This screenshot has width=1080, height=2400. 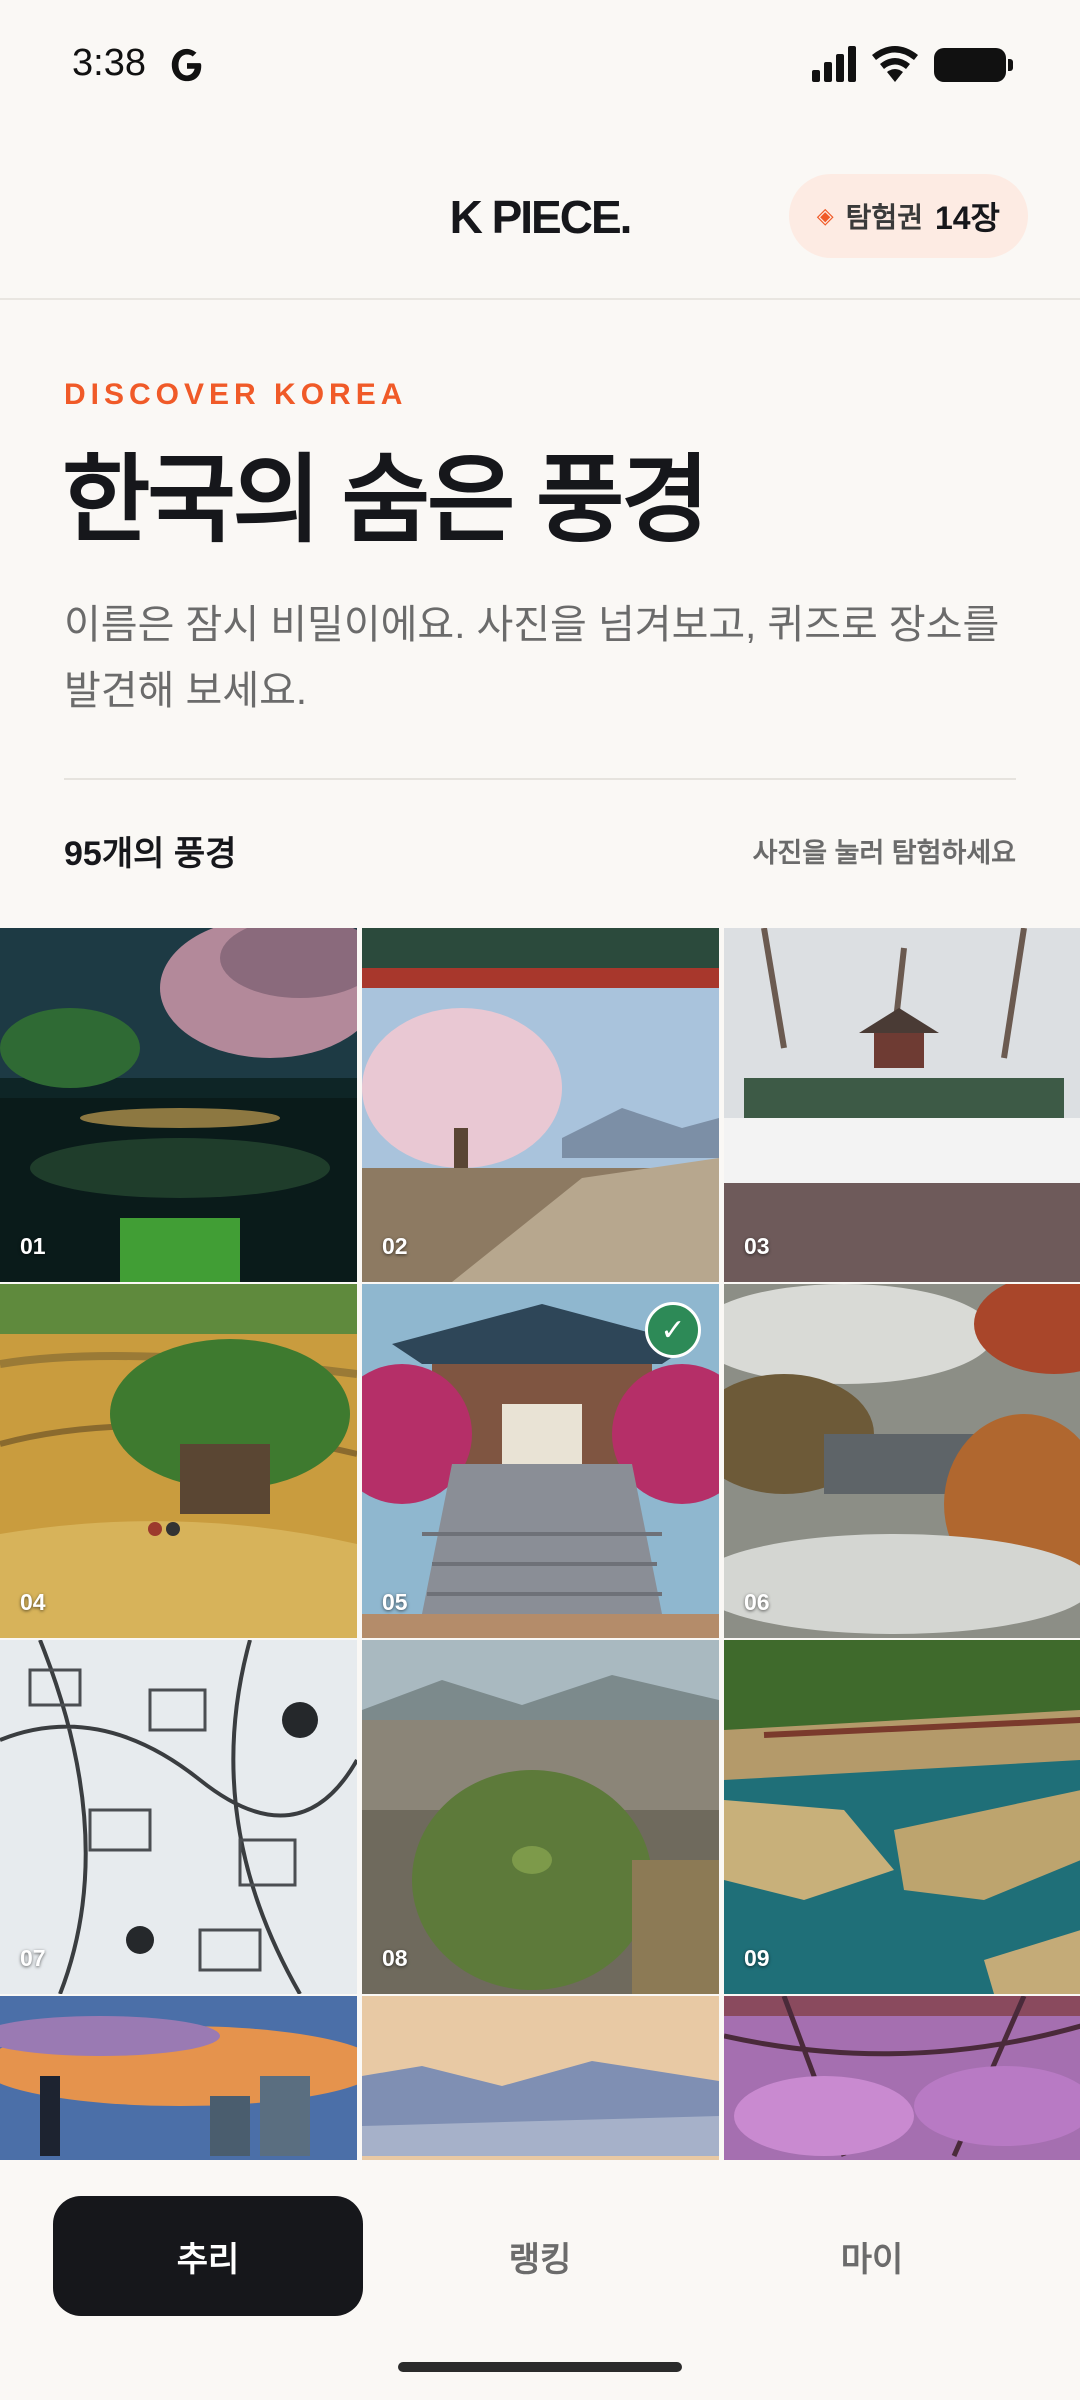 What do you see at coordinates (33, 1246) in the screenshot?
I see `tile-number: 01` at bounding box center [33, 1246].